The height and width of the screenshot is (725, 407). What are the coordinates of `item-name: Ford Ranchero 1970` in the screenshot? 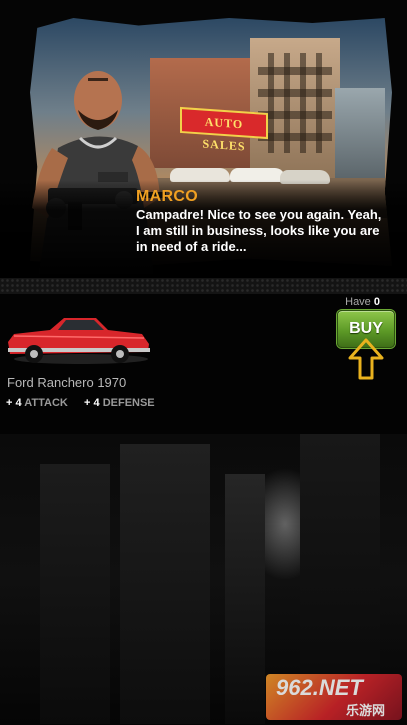 It's located at (67, 382).